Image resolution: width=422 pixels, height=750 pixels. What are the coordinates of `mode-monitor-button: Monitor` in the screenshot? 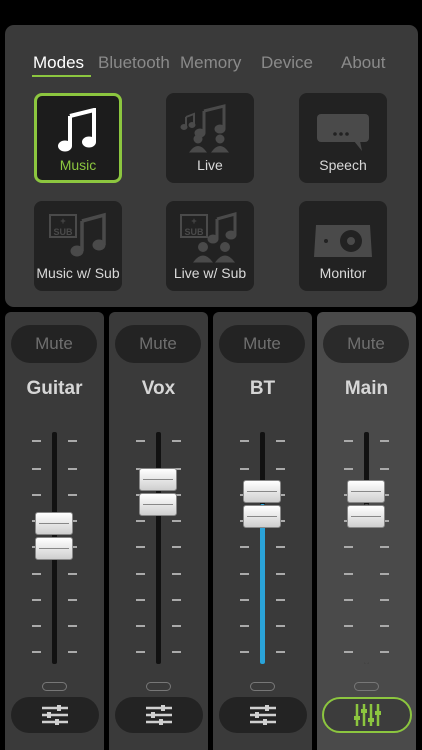 It's located at (343, 246).